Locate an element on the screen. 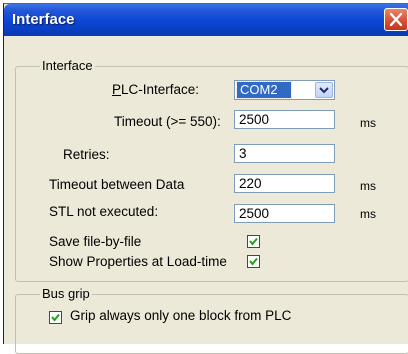 The width and height of the screenshot is (408, 354). interface-group-legend: Interface is located at coordinates (67, 65).